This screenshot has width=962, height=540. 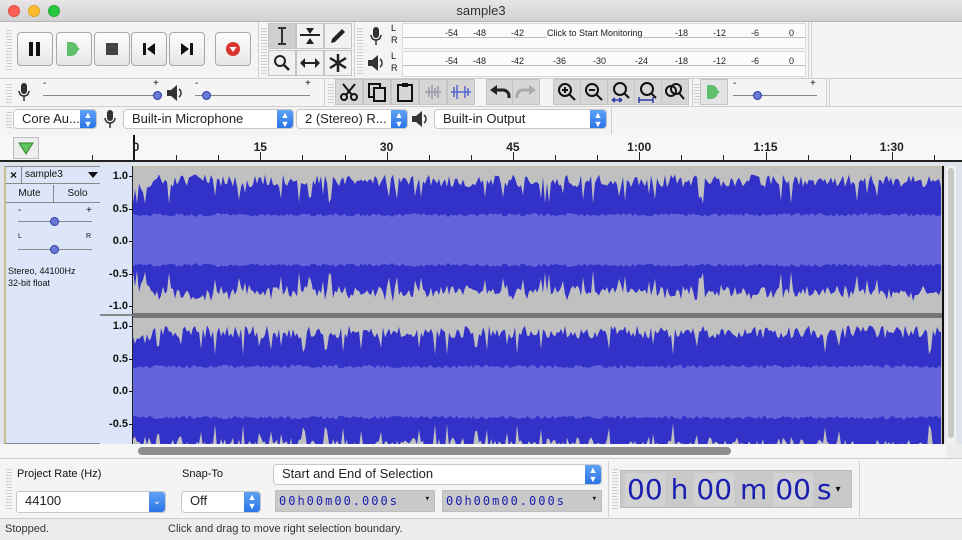 I want to click on edit-toolbar-grip, so click(x=331, y=93).